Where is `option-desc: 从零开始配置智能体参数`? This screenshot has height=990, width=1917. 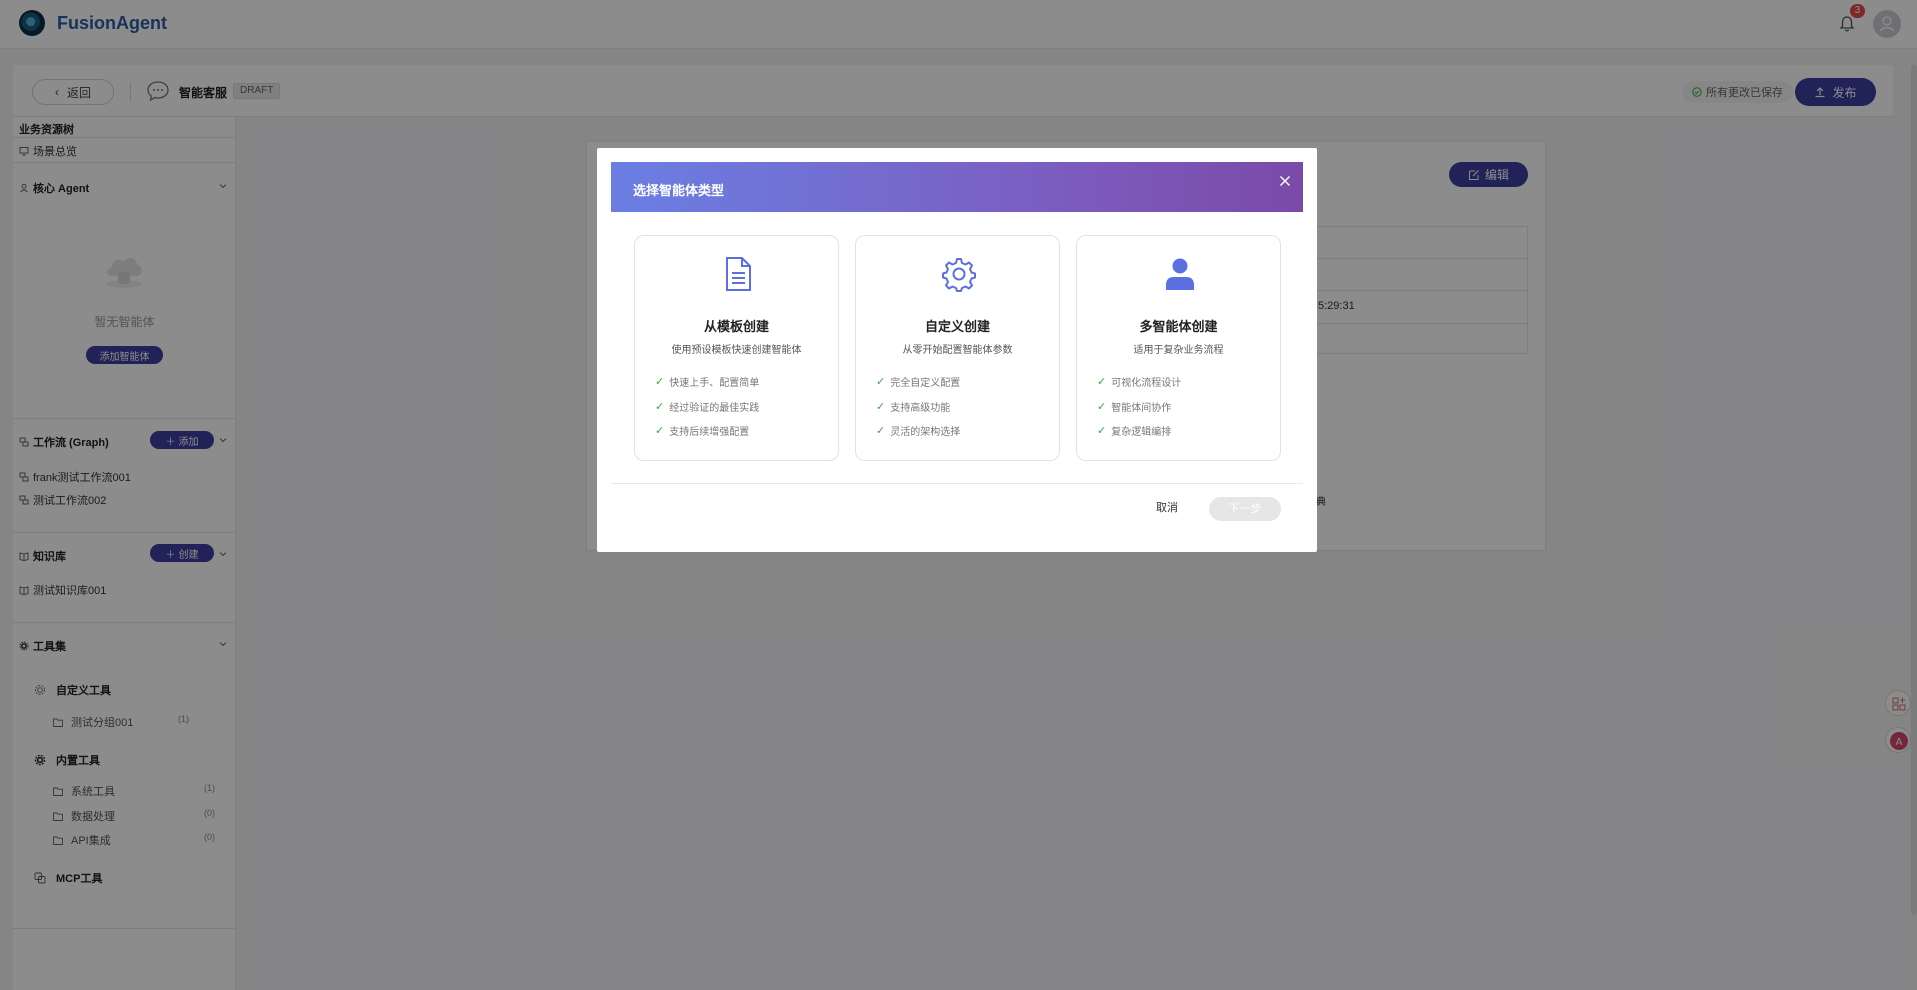 option-desc: 从零开始配置智能体参数 is located at coordinates (957, 350).